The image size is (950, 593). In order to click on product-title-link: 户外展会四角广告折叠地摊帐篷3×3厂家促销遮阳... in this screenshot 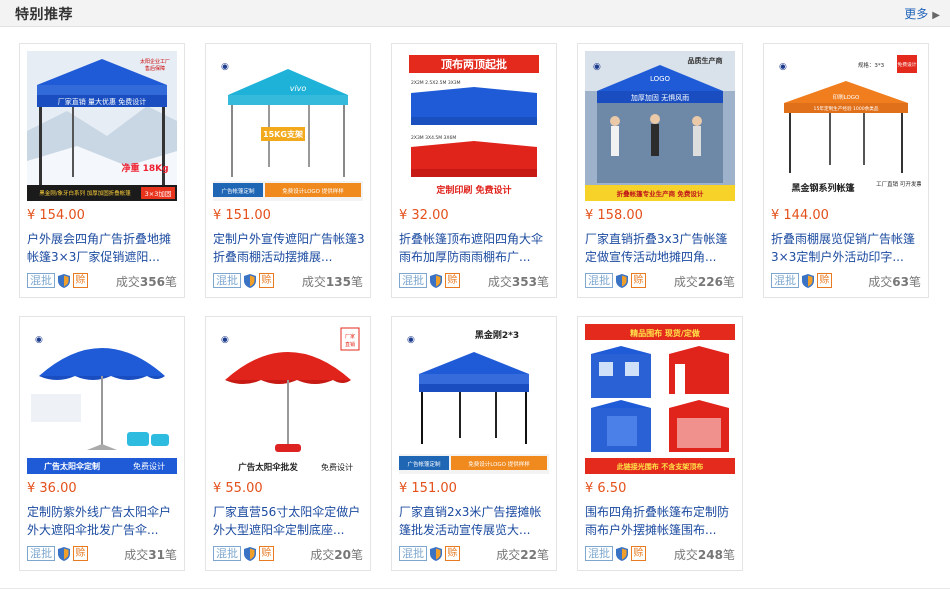, I will do `click(103, 248)`.